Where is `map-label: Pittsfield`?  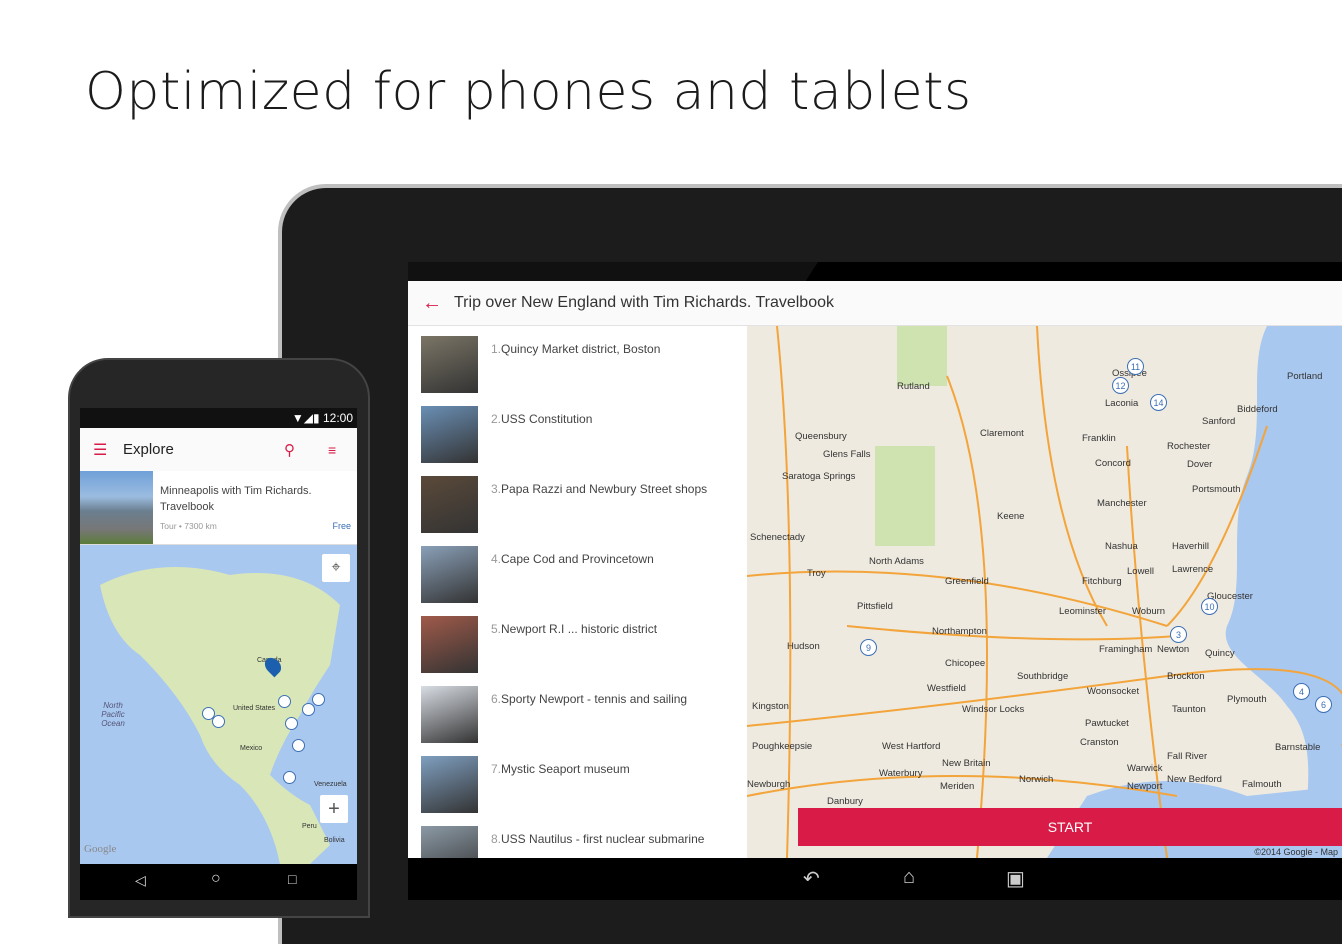 map-label: Pittsfield is located at coordinates (875, 606).